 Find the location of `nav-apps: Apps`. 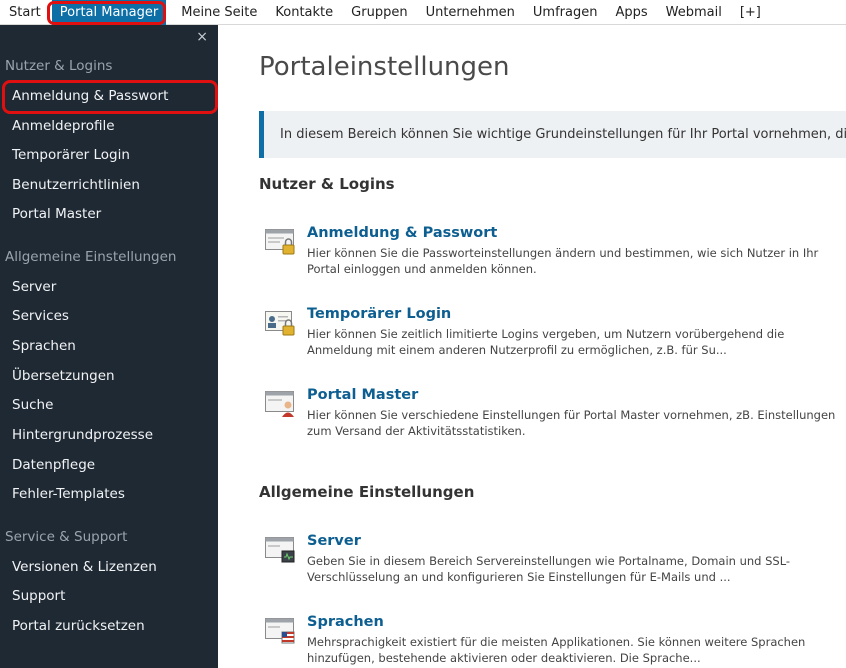

nav-apps: Apps is located at coordinates (631, 12).